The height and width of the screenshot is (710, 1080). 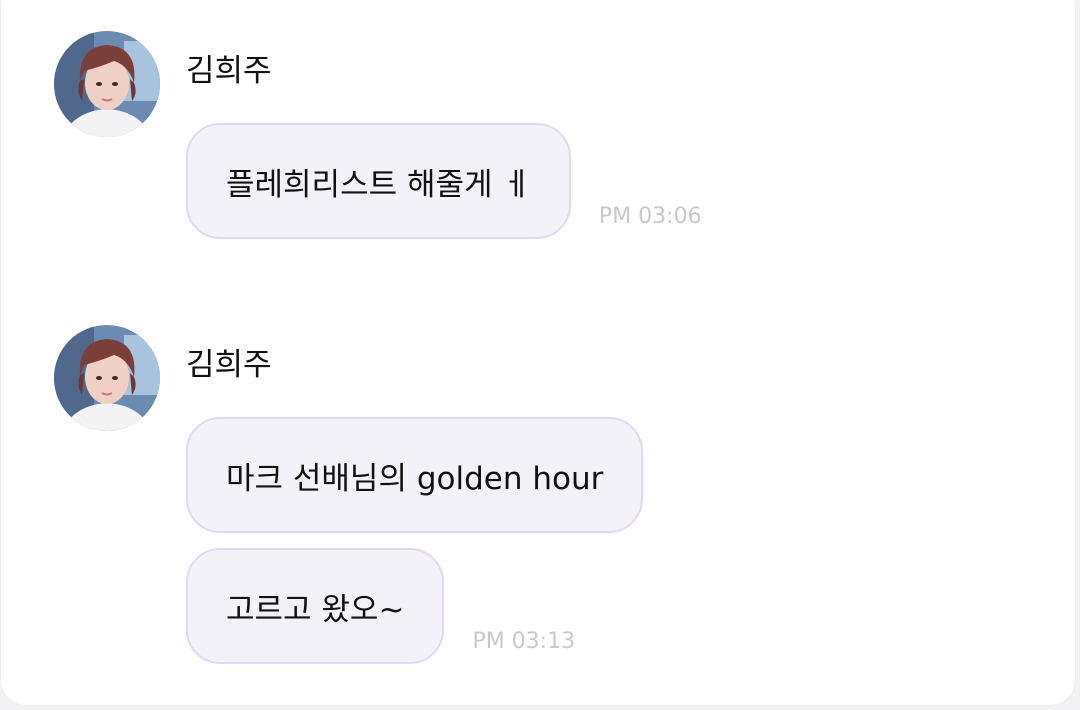 I want to click on message-bubble: 마크 선배님의 golden hour, so click(x=415, y=475).